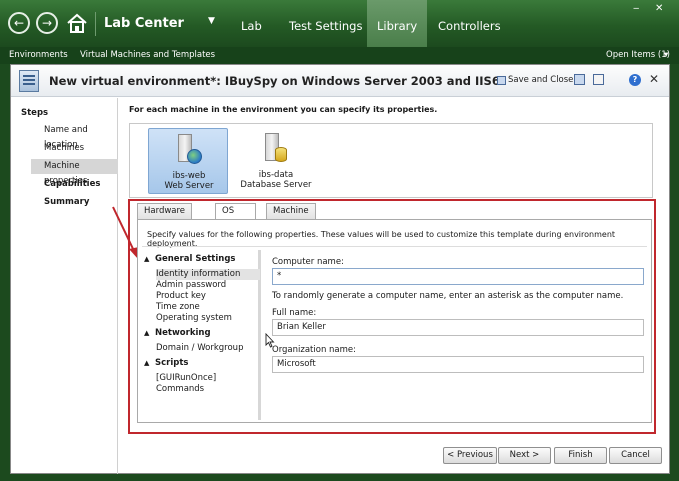  Describe the element at coordinates (276, 185) in the screenshot. I see `machine-role: Database Server` at that location.